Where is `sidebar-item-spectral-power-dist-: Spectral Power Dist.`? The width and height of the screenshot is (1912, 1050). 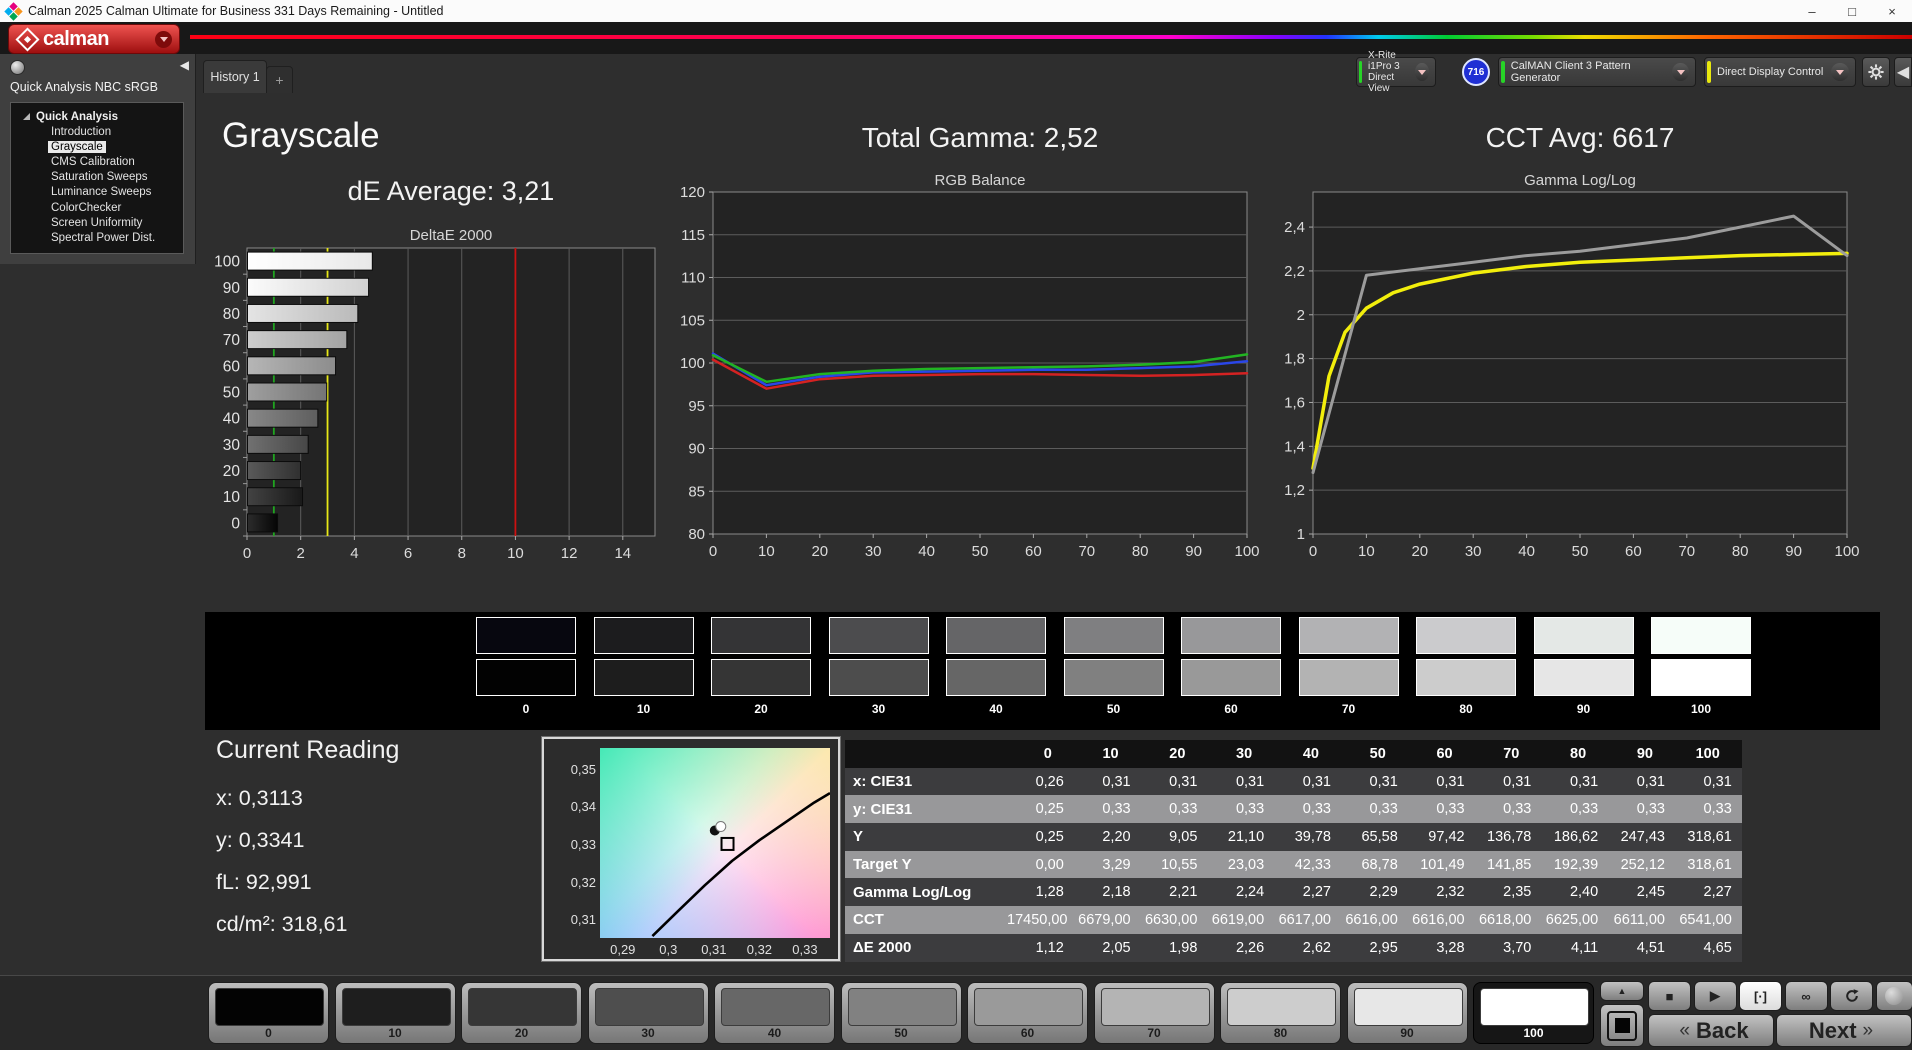
sidebar-item-spectral-power-dist-: Spectral Power Dist. is located at coordinates (97, 237).